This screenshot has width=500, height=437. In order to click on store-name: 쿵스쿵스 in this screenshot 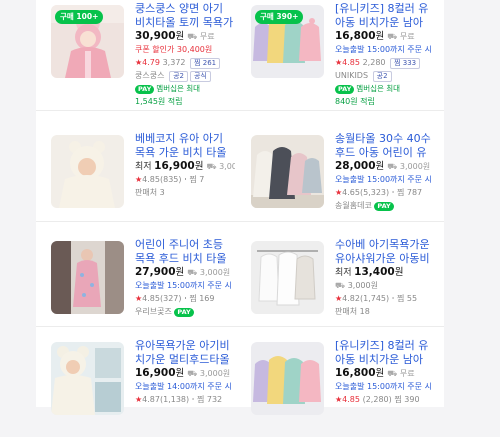, I will do `click(149, 75)`.